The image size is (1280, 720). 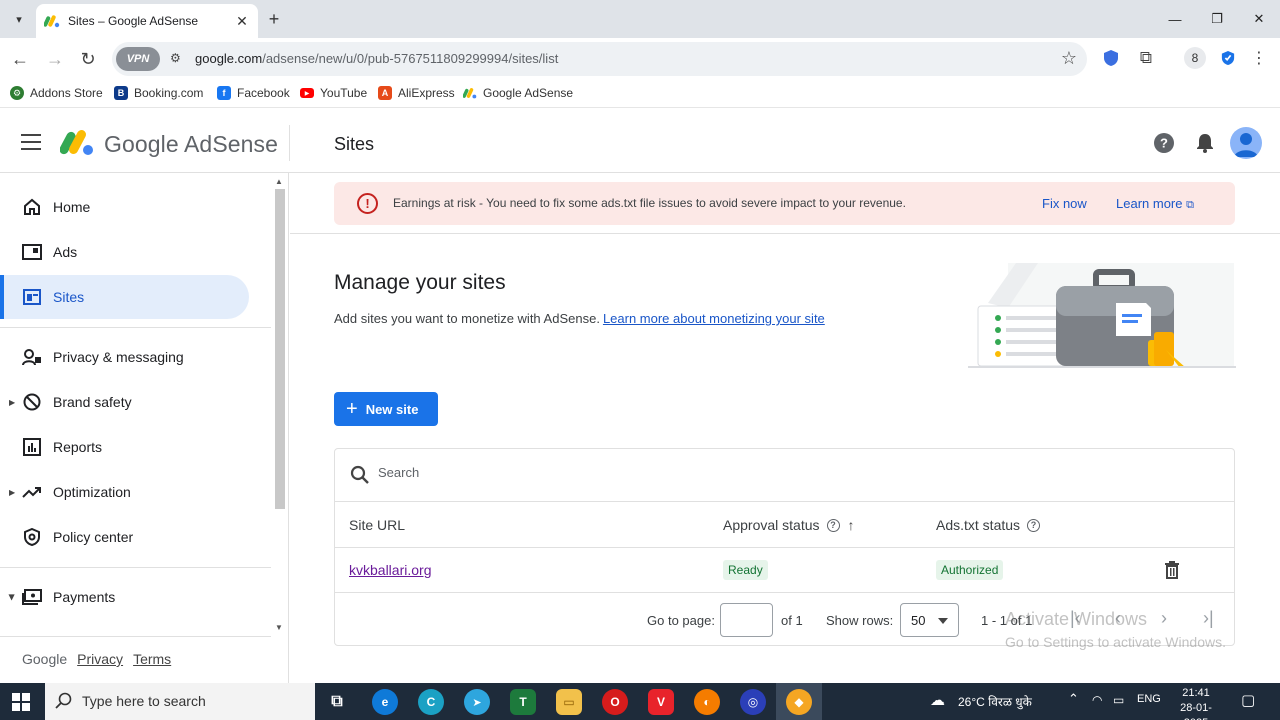 What do you see at coordinates (1217, 19) in the screenshot?
I see `maximize-icon: ❐` at bounding box center [1217, 19].